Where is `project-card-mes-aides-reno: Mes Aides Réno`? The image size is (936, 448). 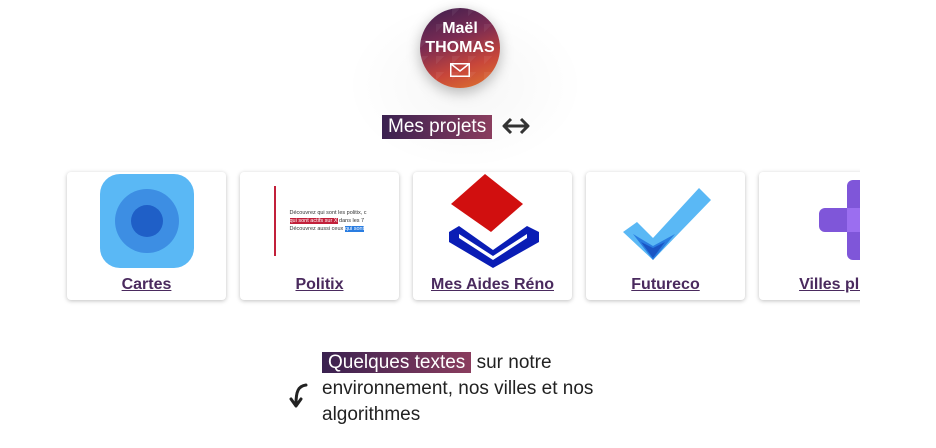 project-card-mes-aides-reno: Mes Aides Réno is located at coordinates (492, 236).